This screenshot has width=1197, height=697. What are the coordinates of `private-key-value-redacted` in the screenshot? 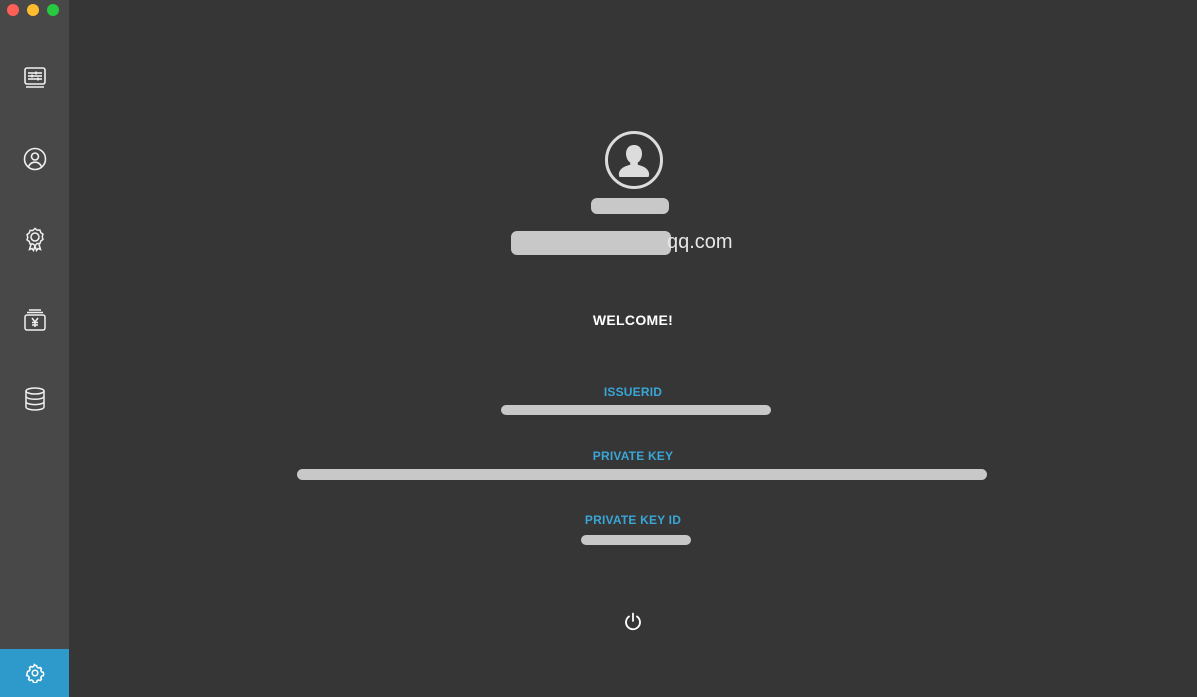 It's located at (642, 474).